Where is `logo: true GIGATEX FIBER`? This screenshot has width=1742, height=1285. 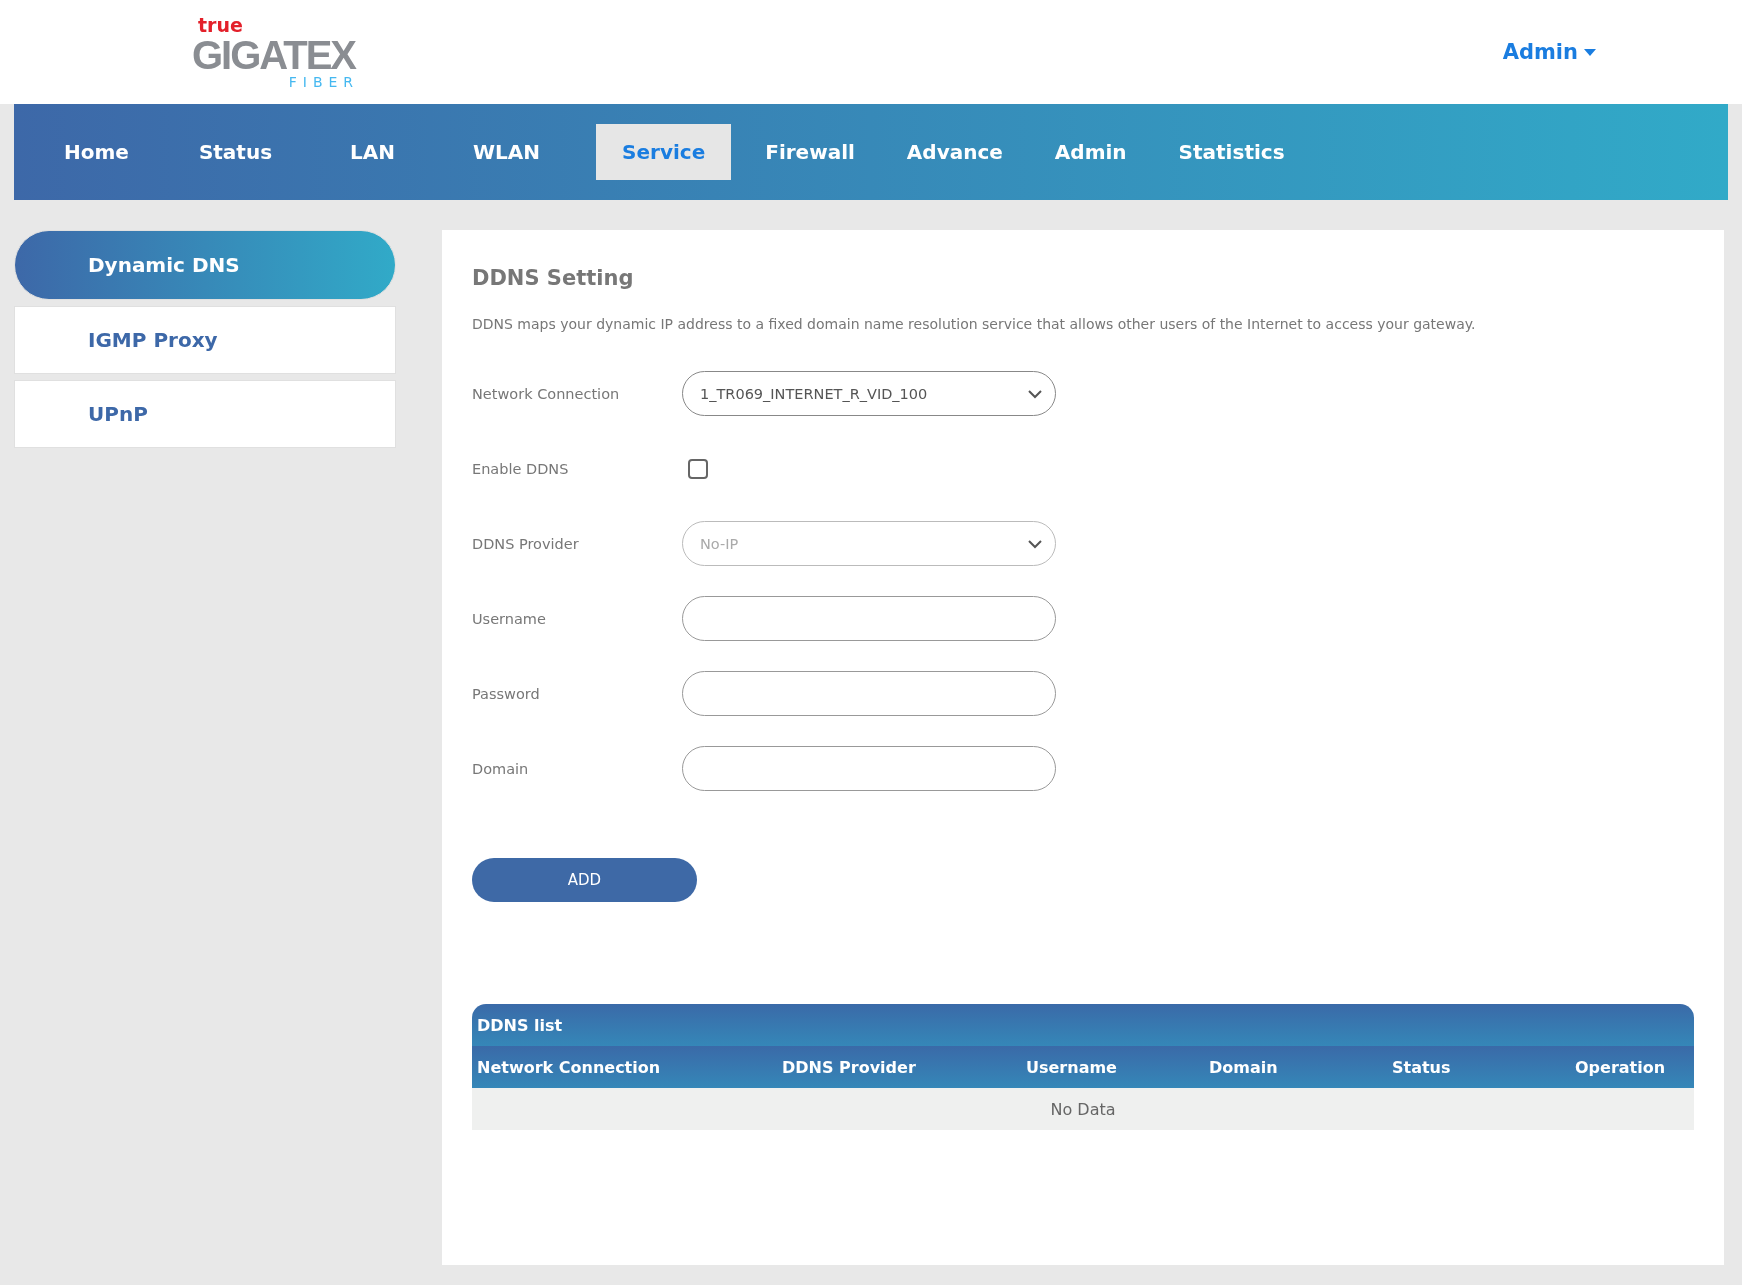 logo: true GIGATEX FIBER is located at coordinates (274, 52).